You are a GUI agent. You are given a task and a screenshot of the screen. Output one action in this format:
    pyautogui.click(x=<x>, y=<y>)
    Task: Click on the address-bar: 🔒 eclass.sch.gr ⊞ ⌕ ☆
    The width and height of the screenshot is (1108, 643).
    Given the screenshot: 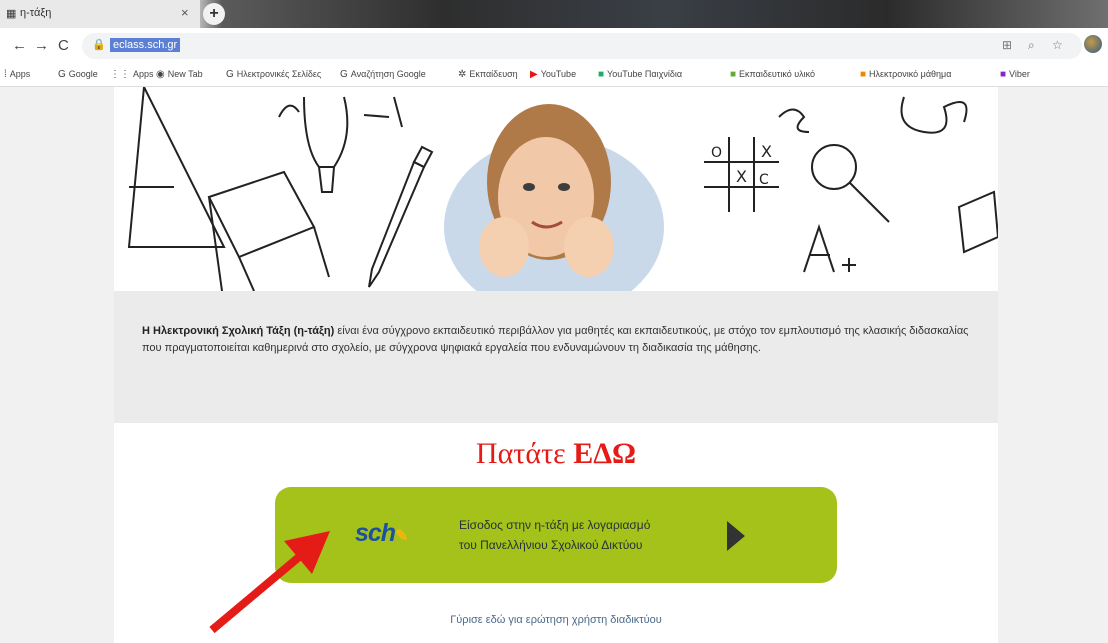 What is the action you would take?
    pyautogui.click(x=582, y=46)
    